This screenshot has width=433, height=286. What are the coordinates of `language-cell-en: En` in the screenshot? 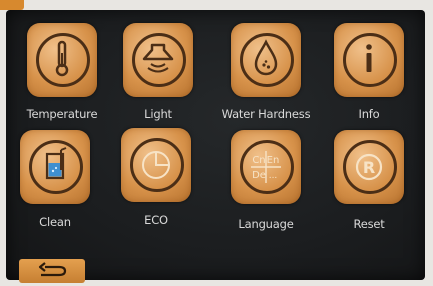 It's located at (273, 160).